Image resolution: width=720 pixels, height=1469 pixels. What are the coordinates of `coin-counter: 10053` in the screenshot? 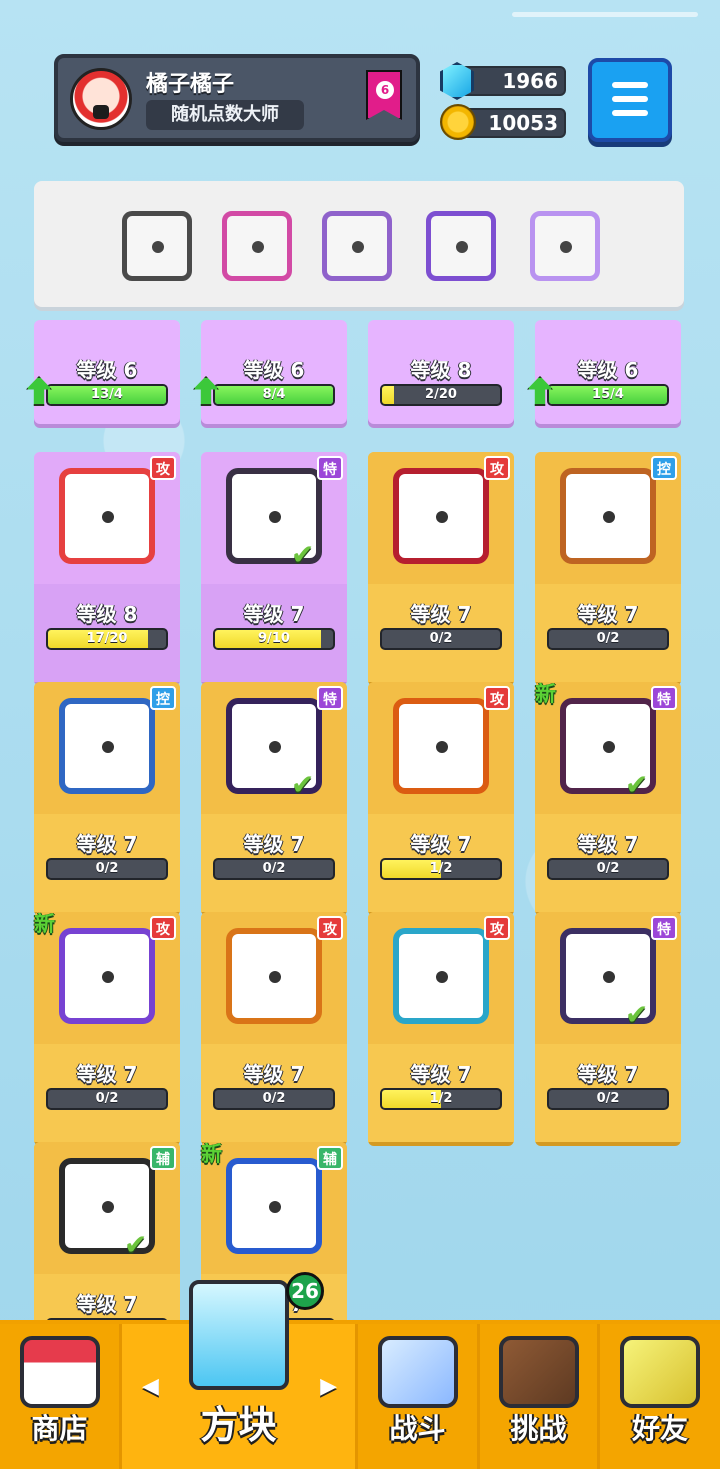 It's located at (503, 122).